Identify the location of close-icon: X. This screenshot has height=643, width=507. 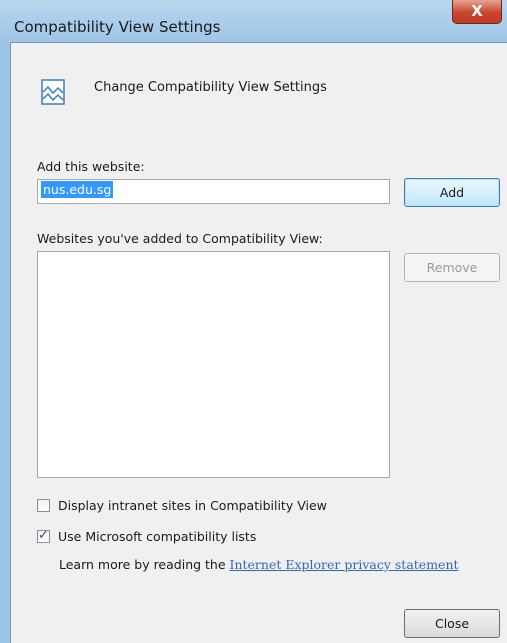
(477, 11).